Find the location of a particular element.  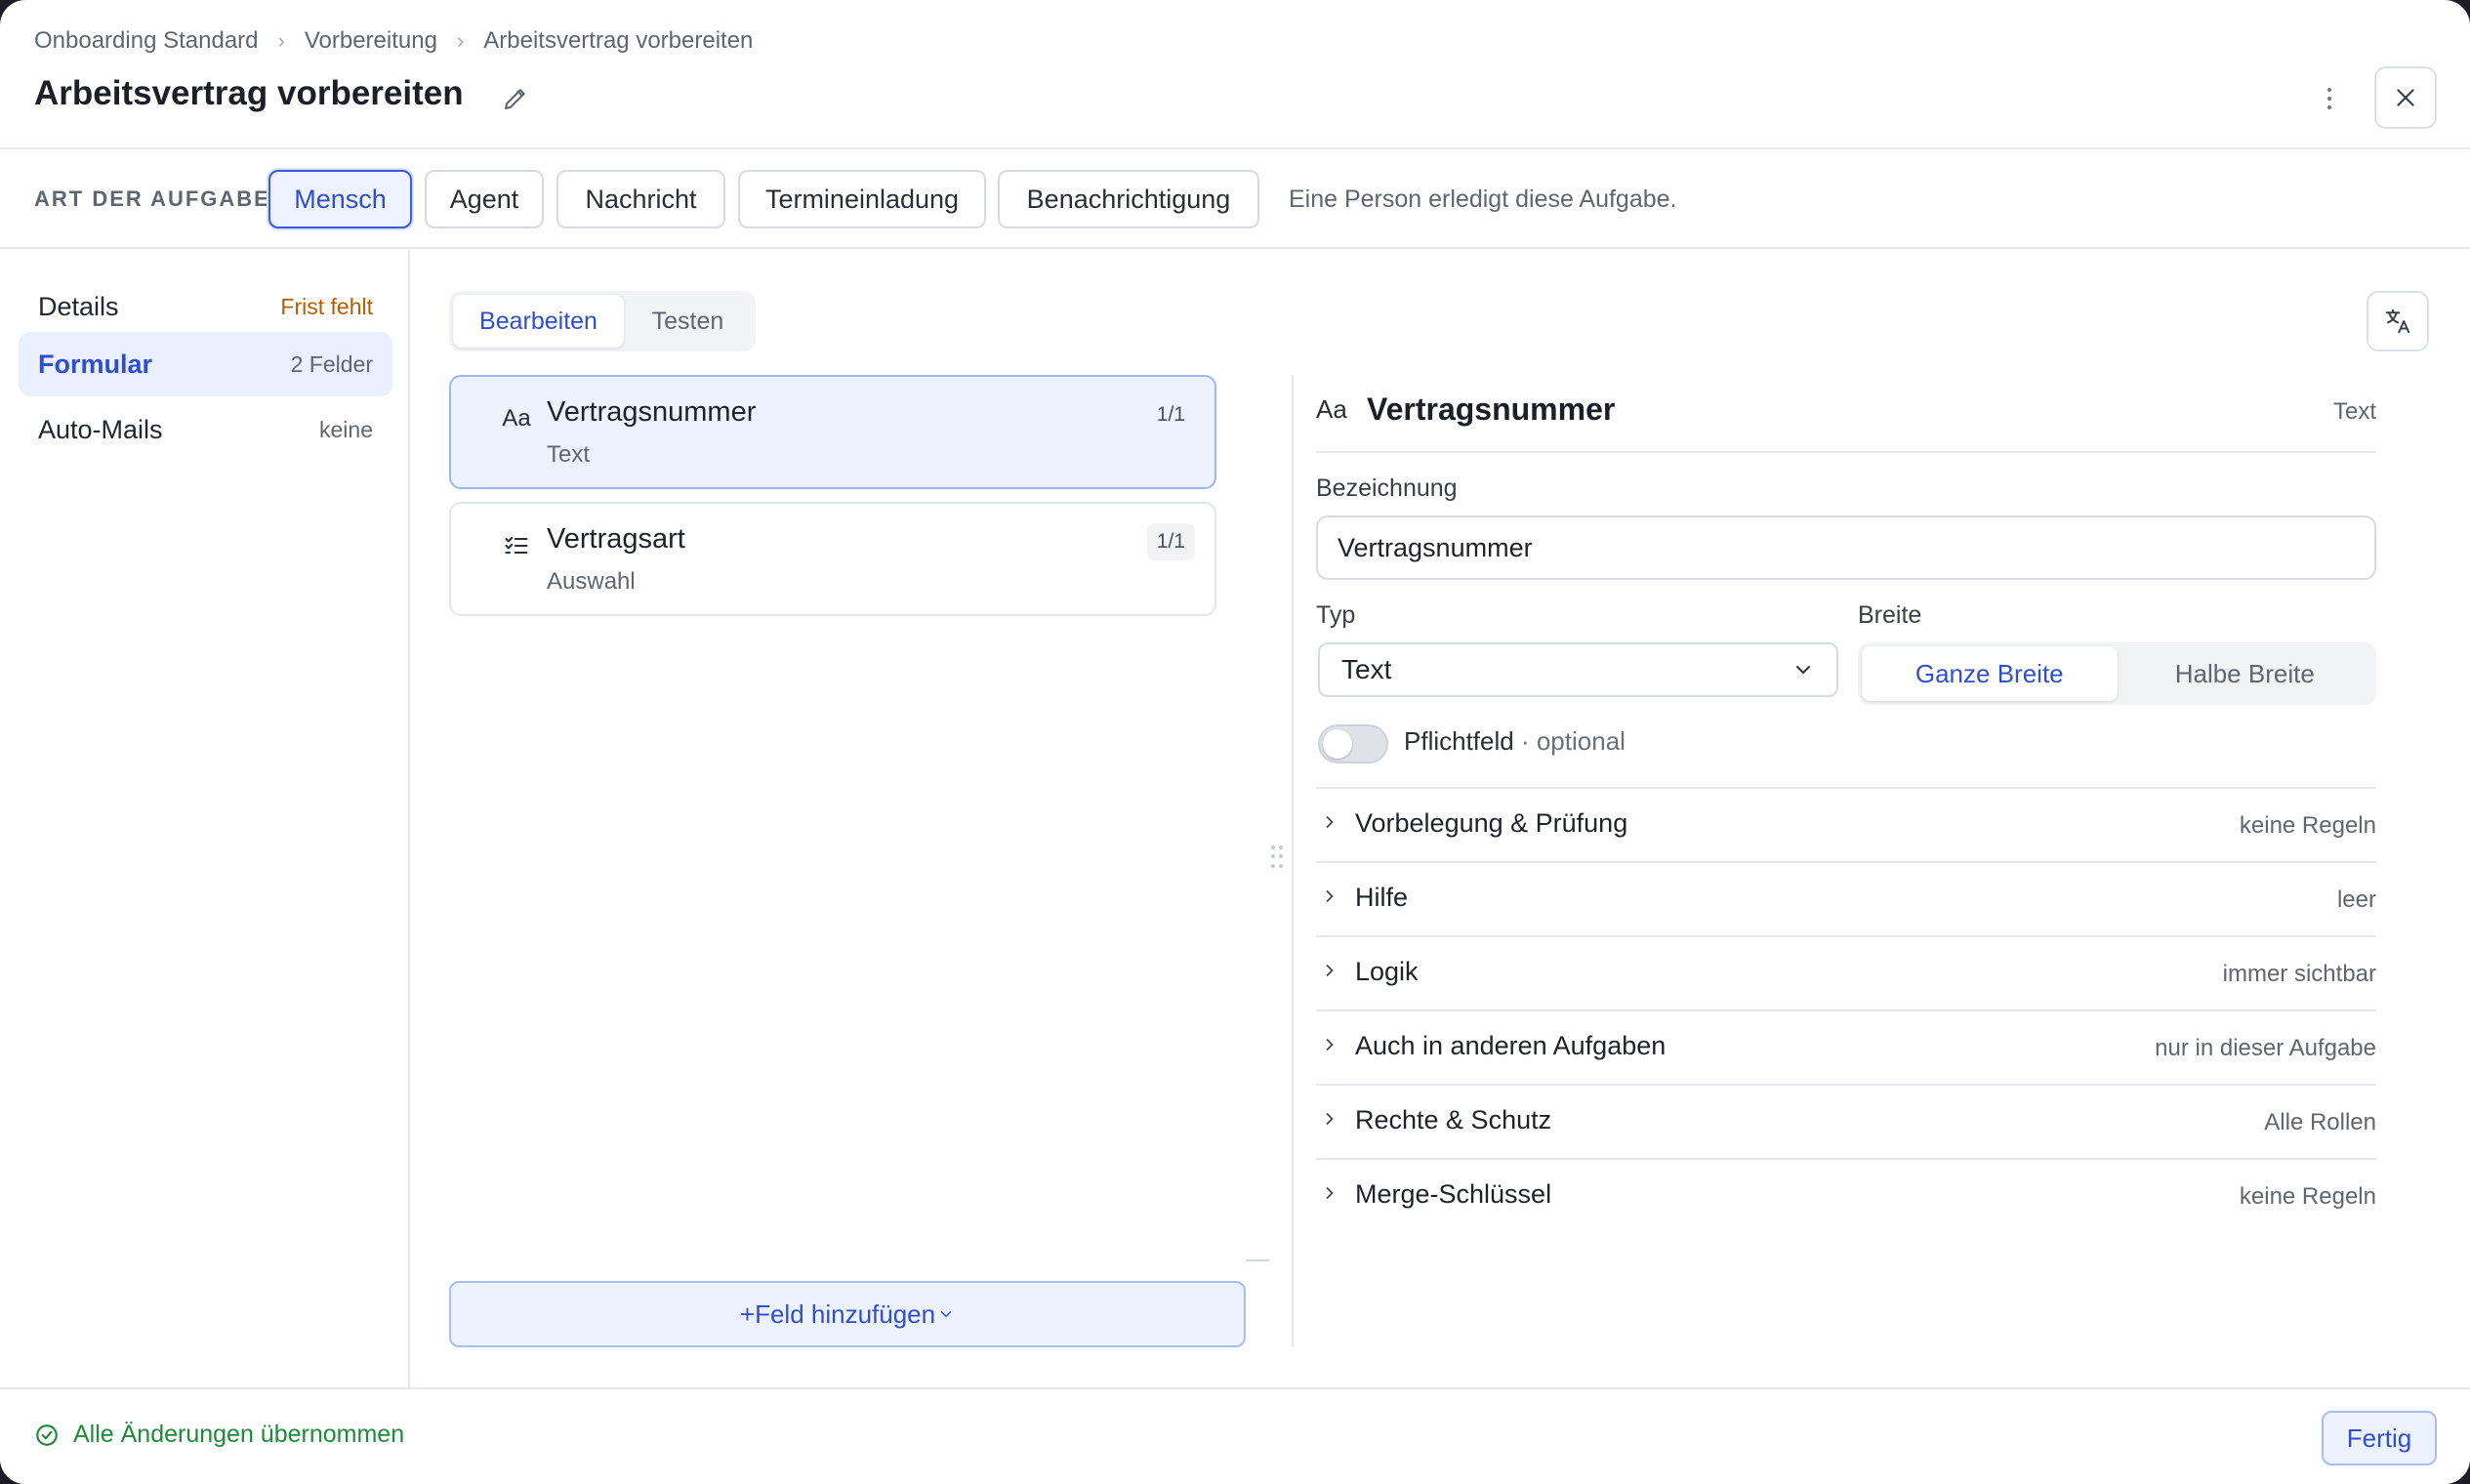

type-caption: Typ is located at coordinates (1336, 615).